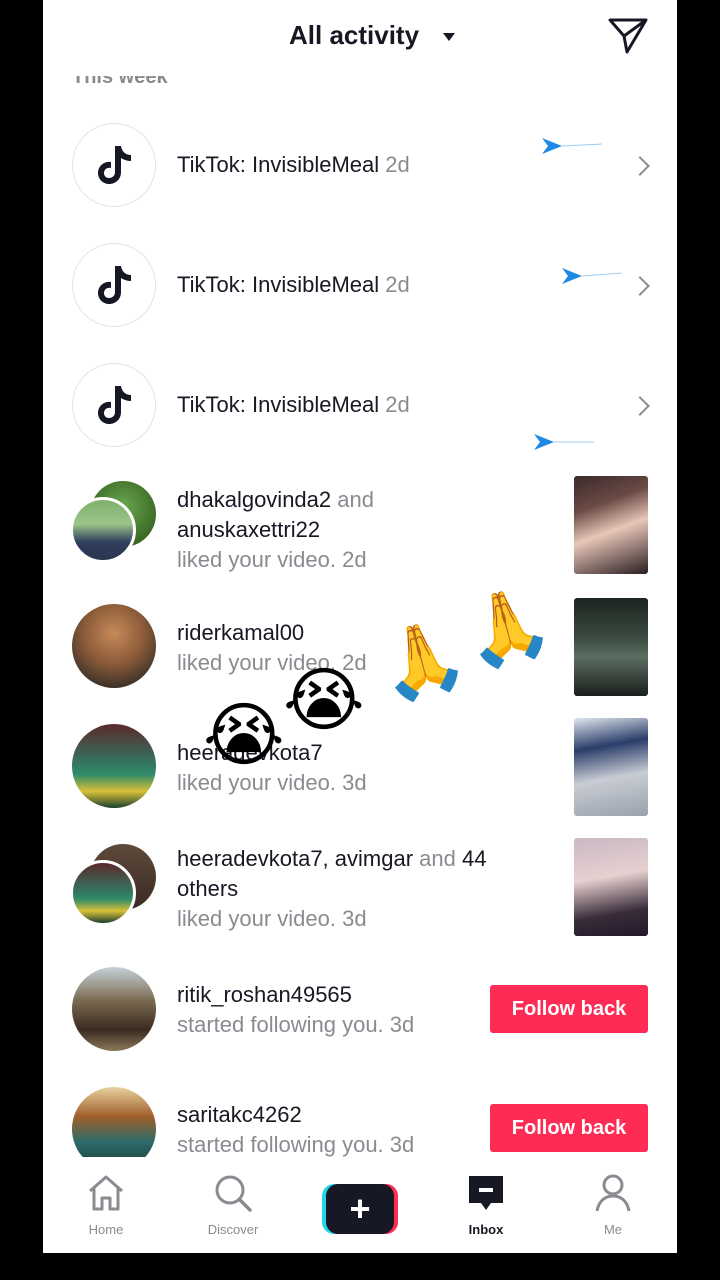 The image size is (720, 1280). What do you see at coordinates (354, 35) in the screenshot?
I see `activity-filter-title: All activity` at bounding box center [354, 35].